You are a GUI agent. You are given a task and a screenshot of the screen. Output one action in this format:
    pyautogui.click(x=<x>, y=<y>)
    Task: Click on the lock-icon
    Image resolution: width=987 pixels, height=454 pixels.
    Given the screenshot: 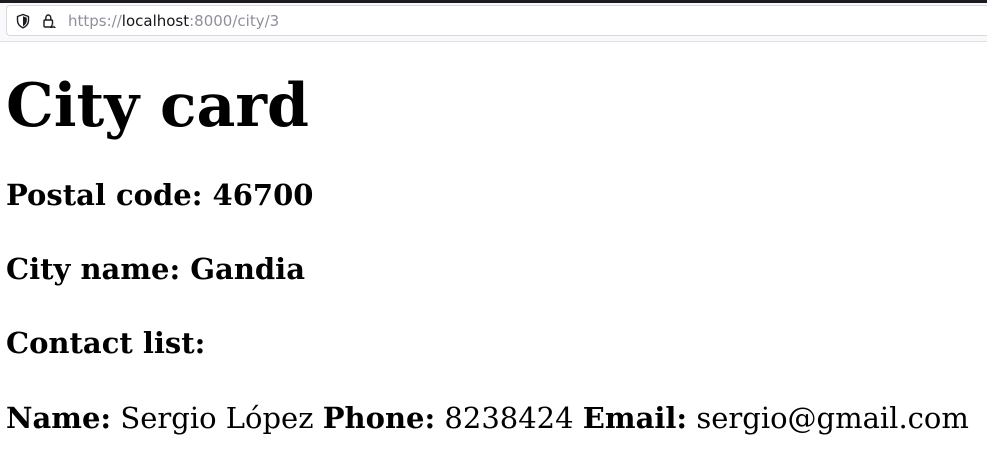 What is the action you would take?
    pyautogui.click(x=49, y=21)
    